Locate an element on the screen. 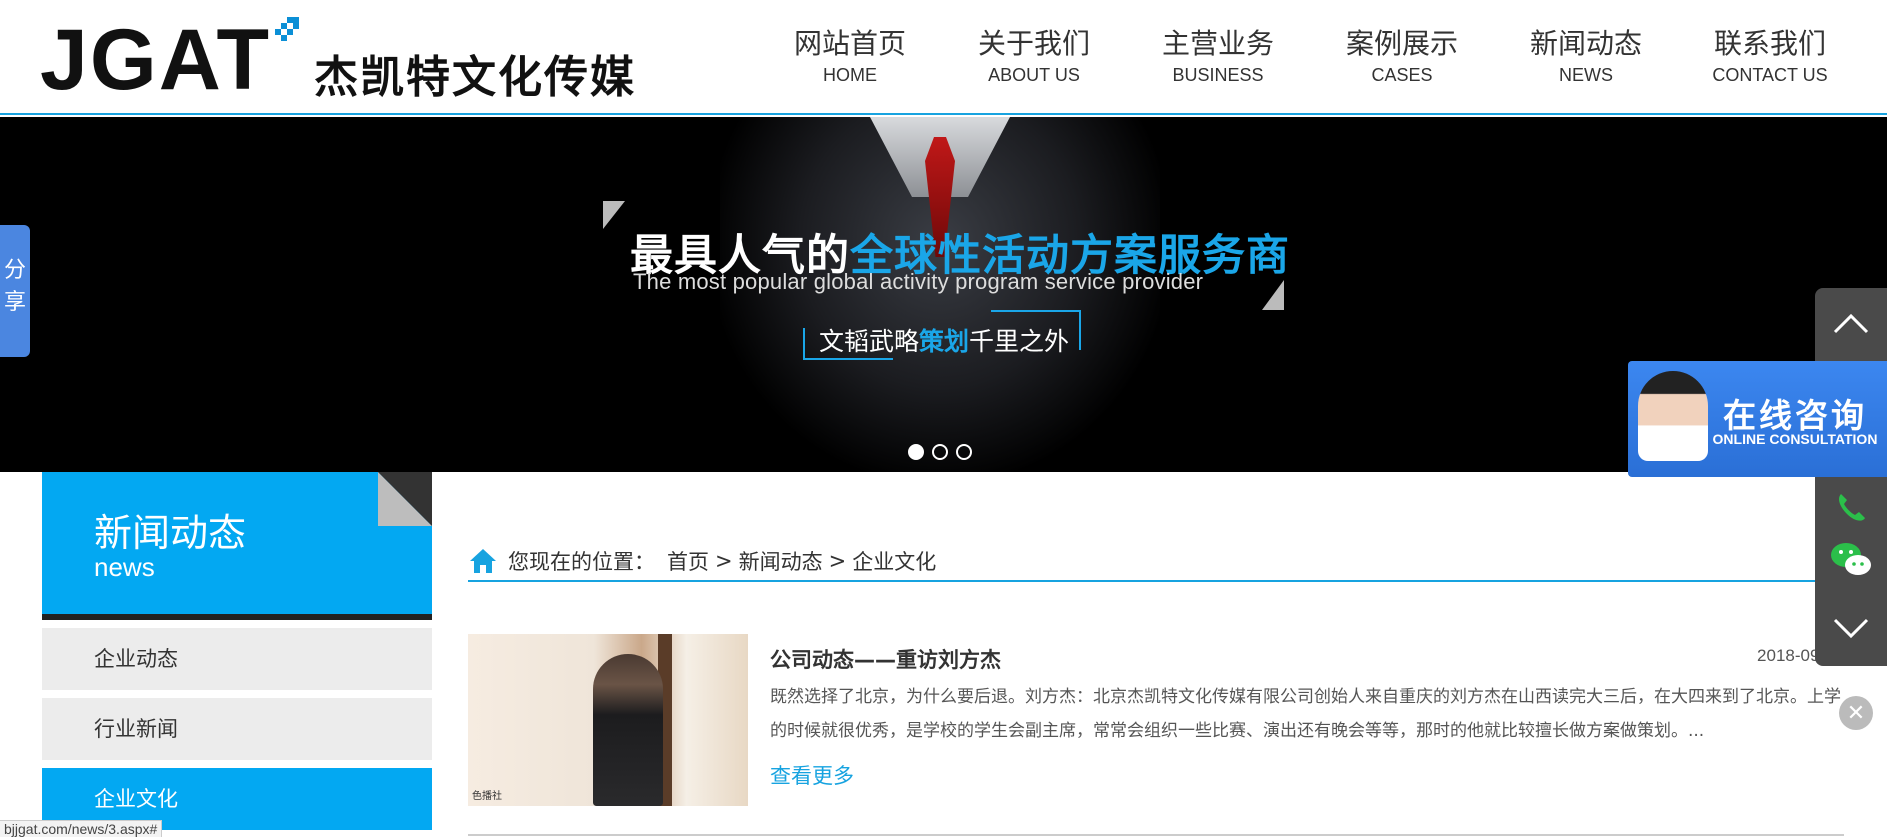 The width and height of the screenshot is (1887, 837). breadcrumb-home-link: 首页 is located at coordinates (688, 561).